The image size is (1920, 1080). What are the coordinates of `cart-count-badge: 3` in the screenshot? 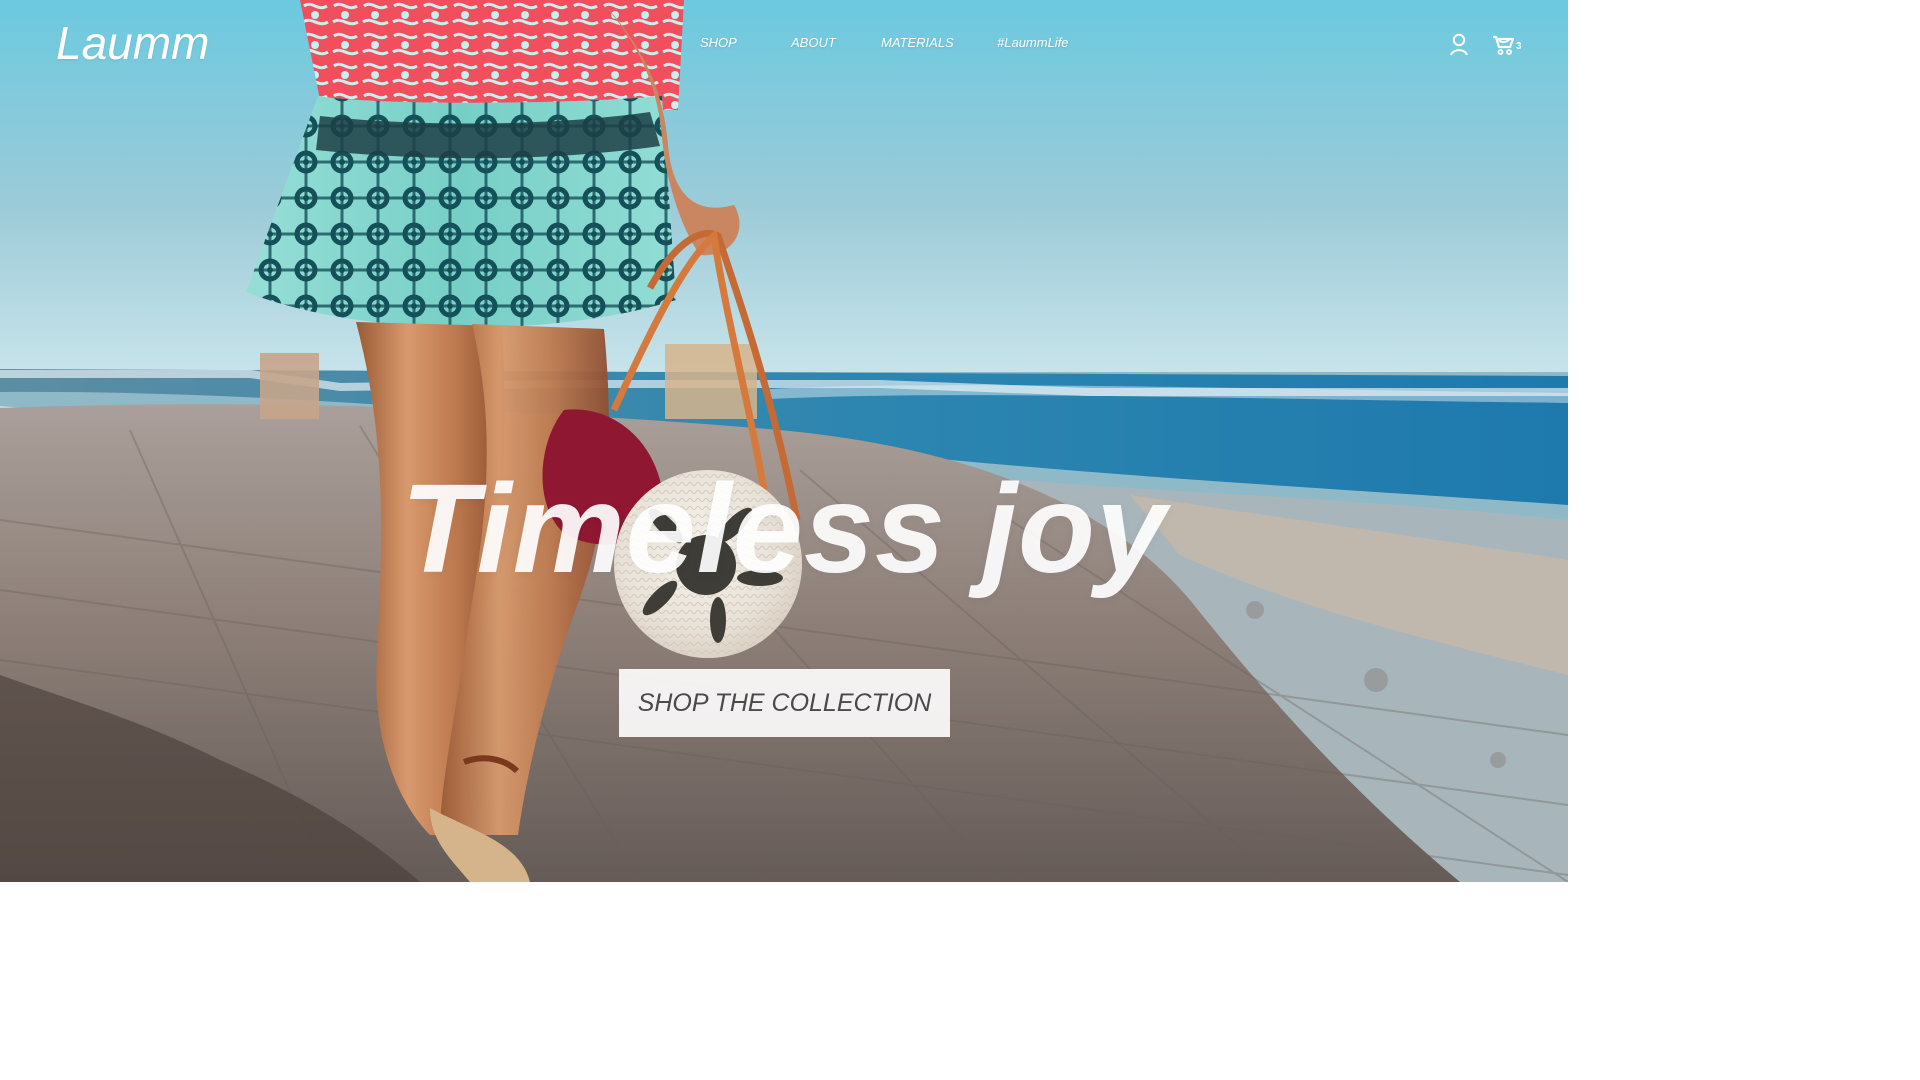 It's located at (1519, 46).